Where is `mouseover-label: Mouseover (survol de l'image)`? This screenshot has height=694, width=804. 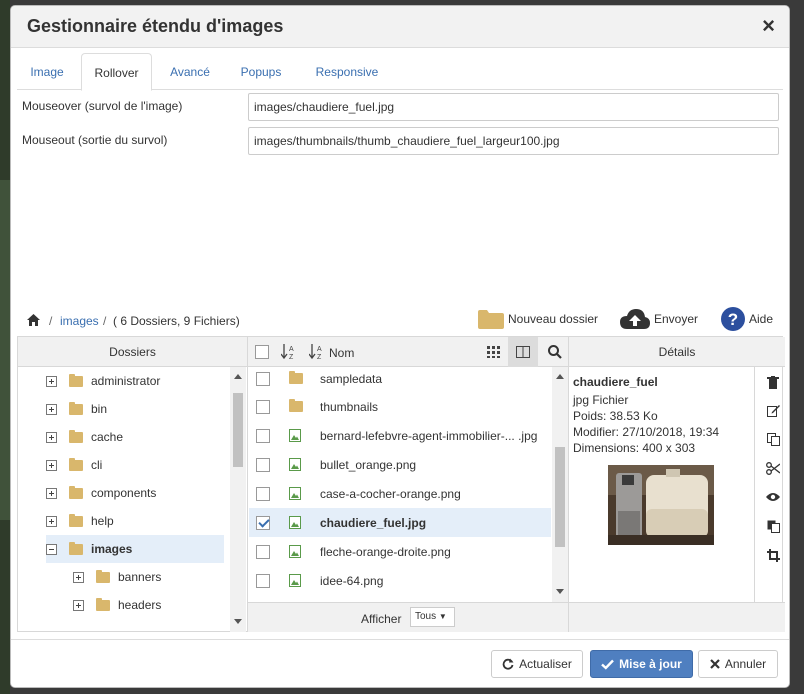
mouseover-label: Mouseover (survol de l'image) is located at coordinates (102, 106).